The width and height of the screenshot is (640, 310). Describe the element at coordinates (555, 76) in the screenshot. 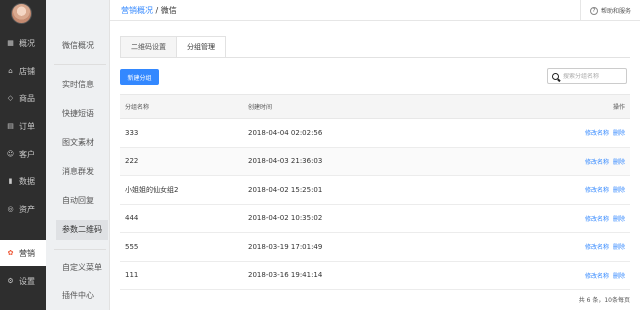

I see `search-icon` at that location.